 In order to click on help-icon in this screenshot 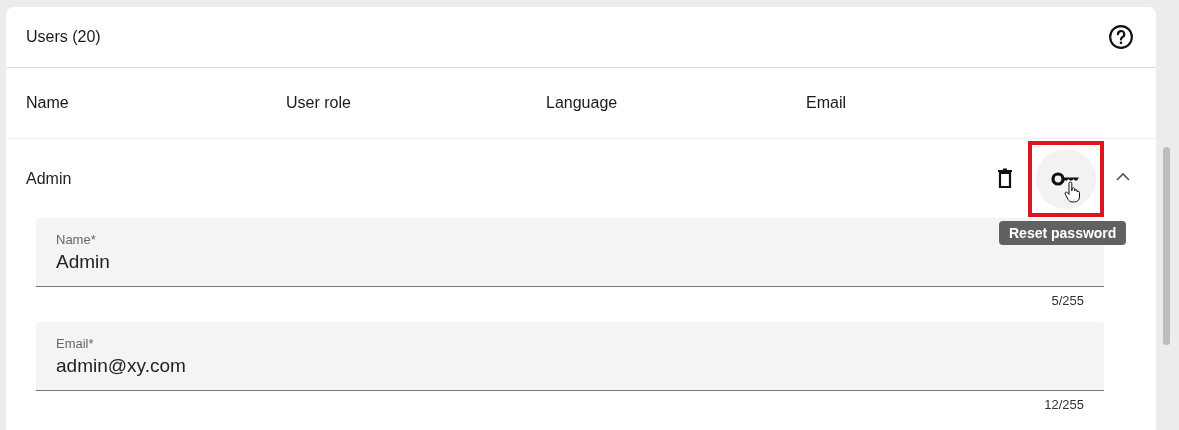, I will do `click(1121, 37)`.